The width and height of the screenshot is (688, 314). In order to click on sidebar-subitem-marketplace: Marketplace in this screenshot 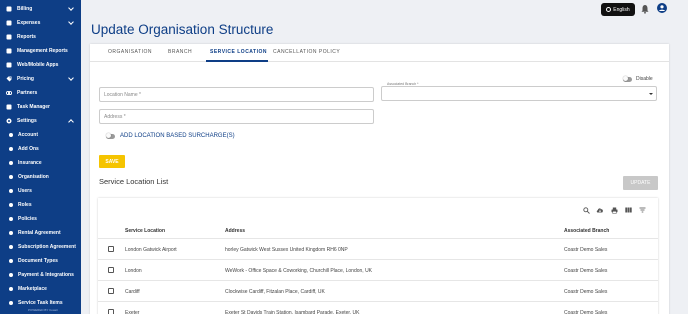, I will do `click(40, 289)`.